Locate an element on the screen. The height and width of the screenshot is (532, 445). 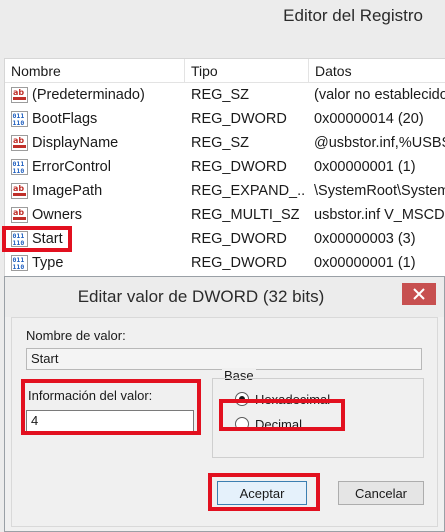
value-name-field: Start is located at coordinates (224, 359).